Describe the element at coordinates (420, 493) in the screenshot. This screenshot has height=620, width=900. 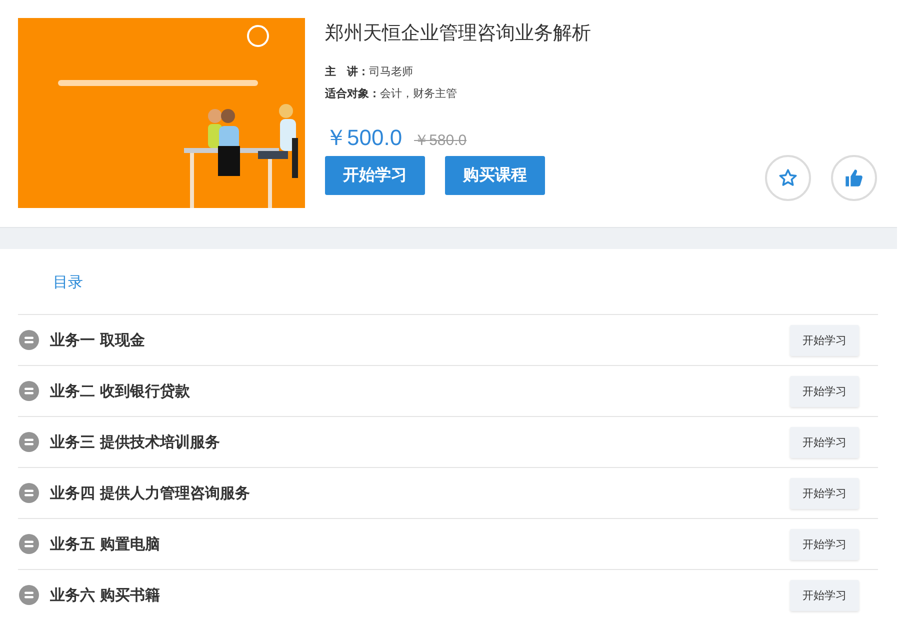
I see `lesson-title: 业务四 提供人力管理咨询服务` at that location.